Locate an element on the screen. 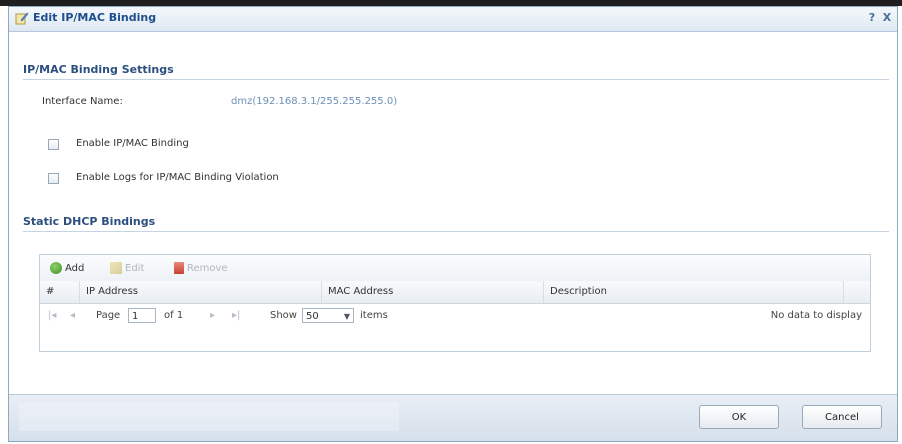 Image resolution: width=902 pixels, height=444 pixels. page-size-select: 50 ▼ is located at coordinates (328, 315).